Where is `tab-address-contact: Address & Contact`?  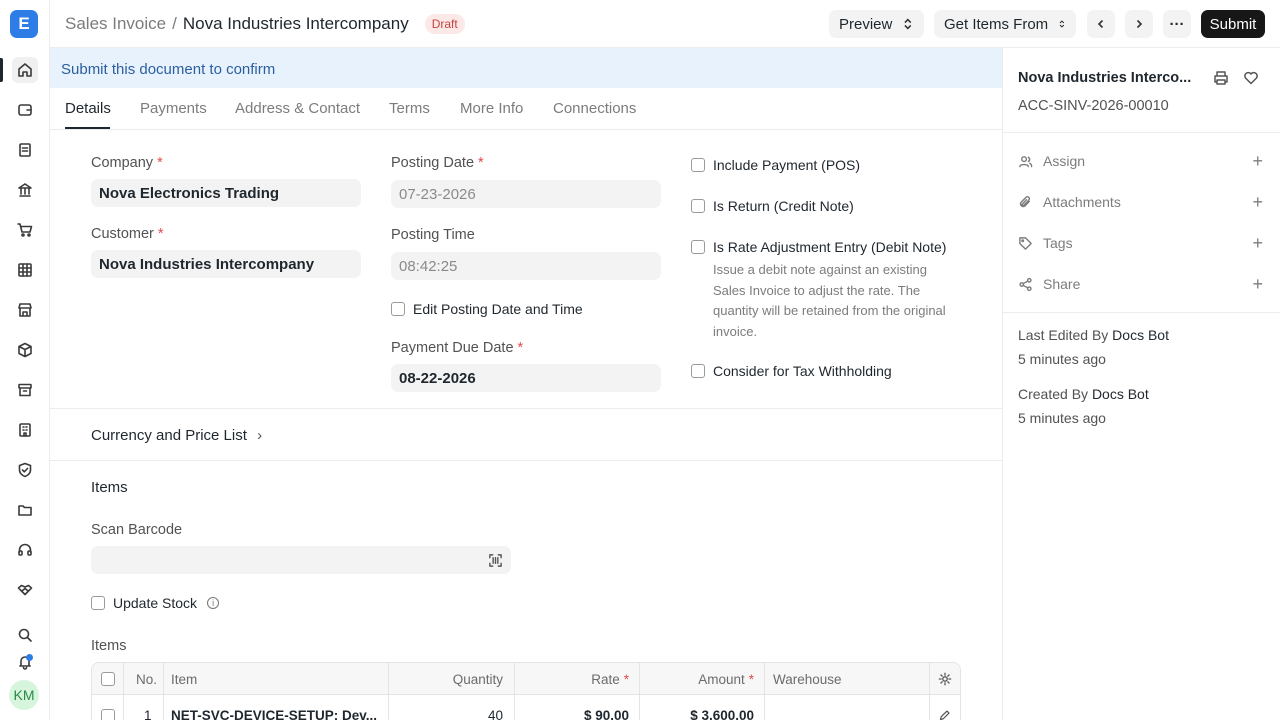 tab-address-contact: Address & Contact is located at coordinates (297, 108).